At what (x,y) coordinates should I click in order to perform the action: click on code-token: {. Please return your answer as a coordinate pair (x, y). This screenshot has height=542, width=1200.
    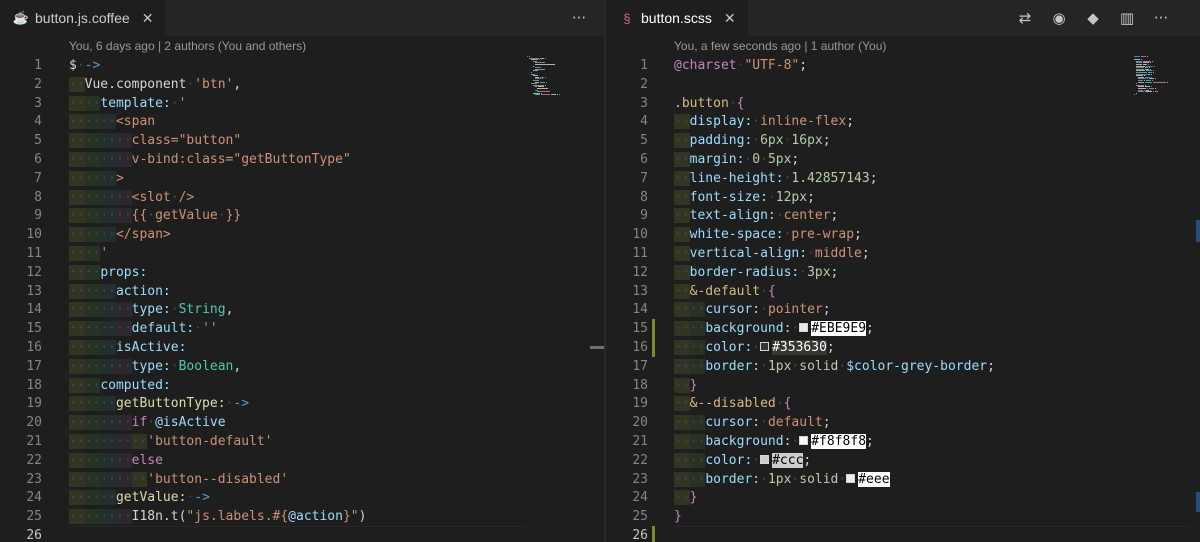
    Looking at the image, I should click on (771, 291).